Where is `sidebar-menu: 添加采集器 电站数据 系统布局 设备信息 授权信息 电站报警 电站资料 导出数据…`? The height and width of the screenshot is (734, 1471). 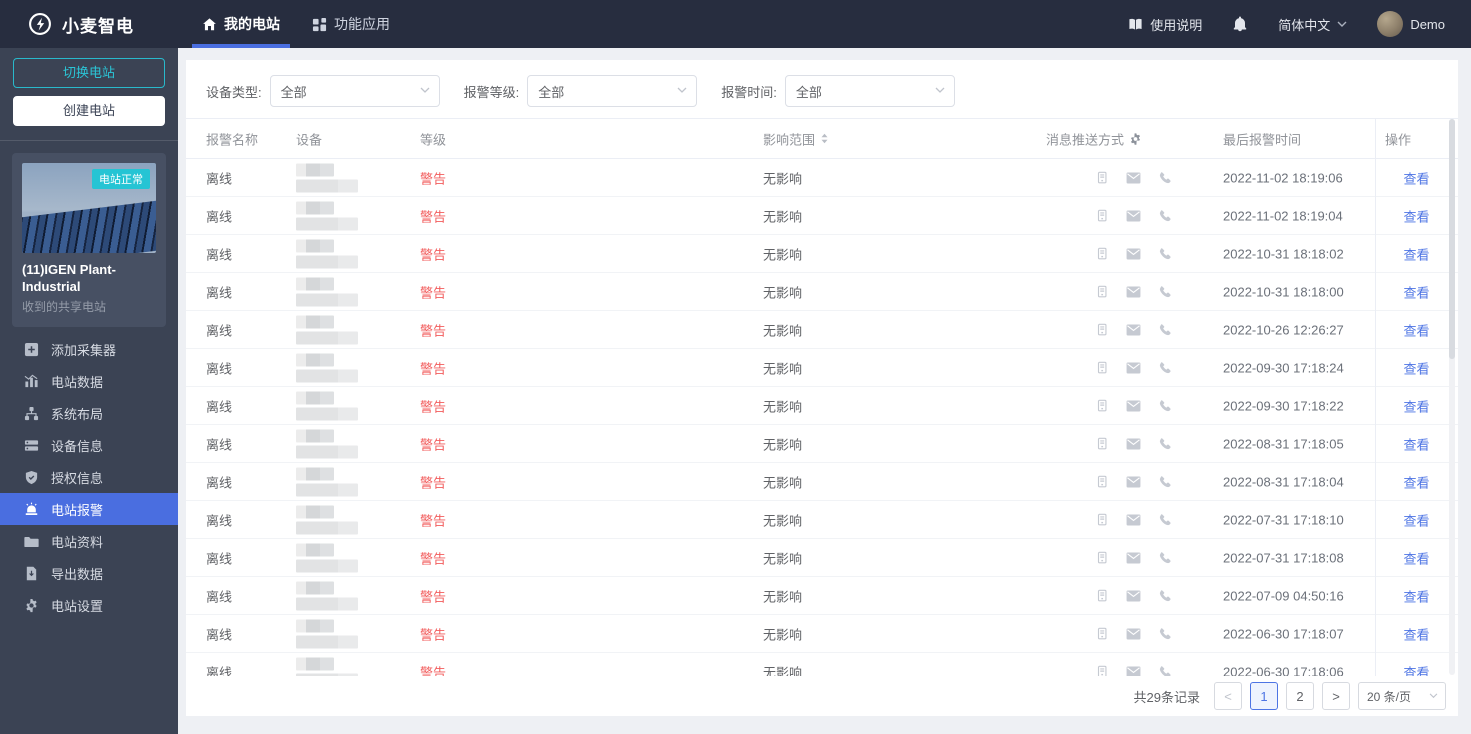 sidebar-menu: 添加采集器 电站数据 系统布局 设备信息 授权信息 电站报警 电站资料 导出数据… is located at coordinates (89, 477).